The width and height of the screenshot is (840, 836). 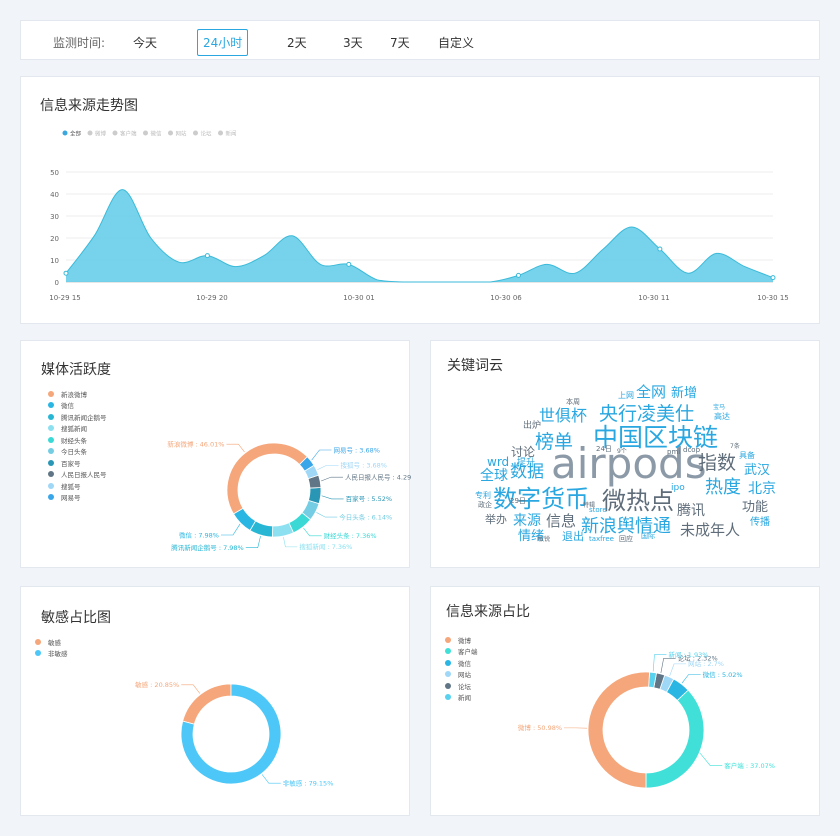 I want to click on cloud-word: 7条, so click(x=735, y=446).